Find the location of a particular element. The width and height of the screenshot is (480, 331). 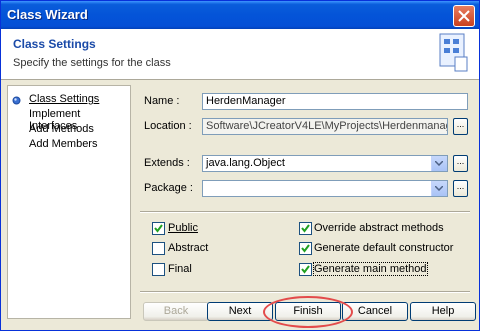

window-title: Class Wizard is located at coordinates (47, 14).